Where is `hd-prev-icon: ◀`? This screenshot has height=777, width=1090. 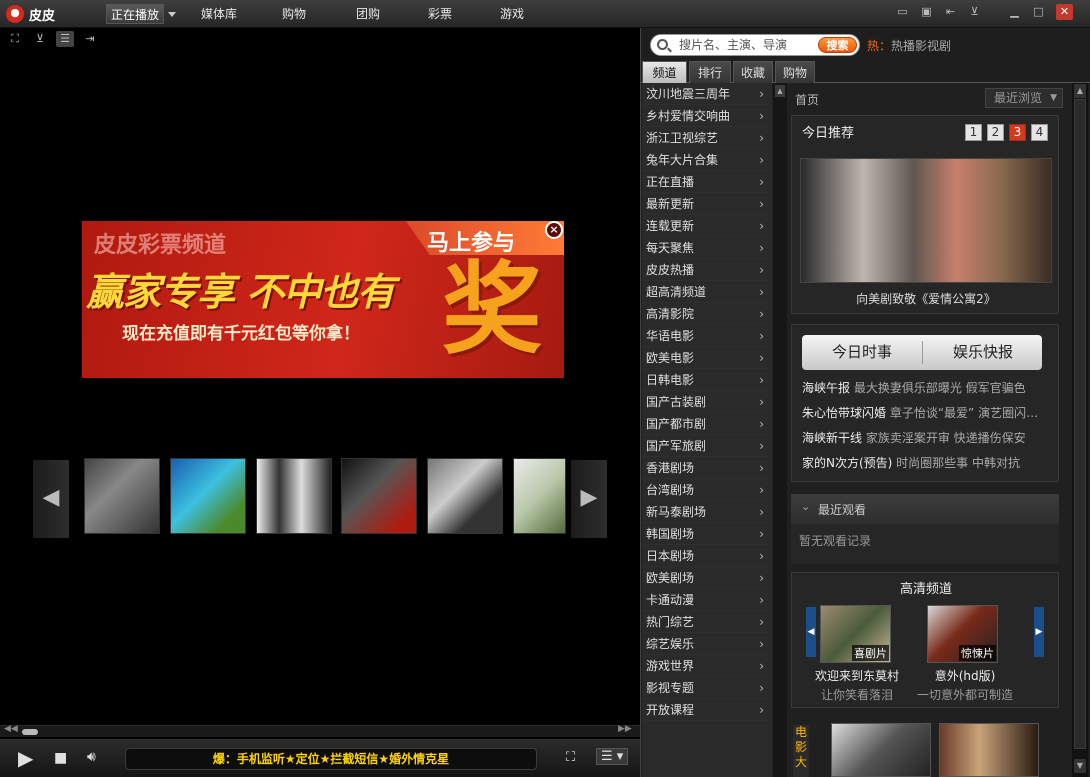
hd-prev-icon: ◀ is located at coordinates (811, 632).